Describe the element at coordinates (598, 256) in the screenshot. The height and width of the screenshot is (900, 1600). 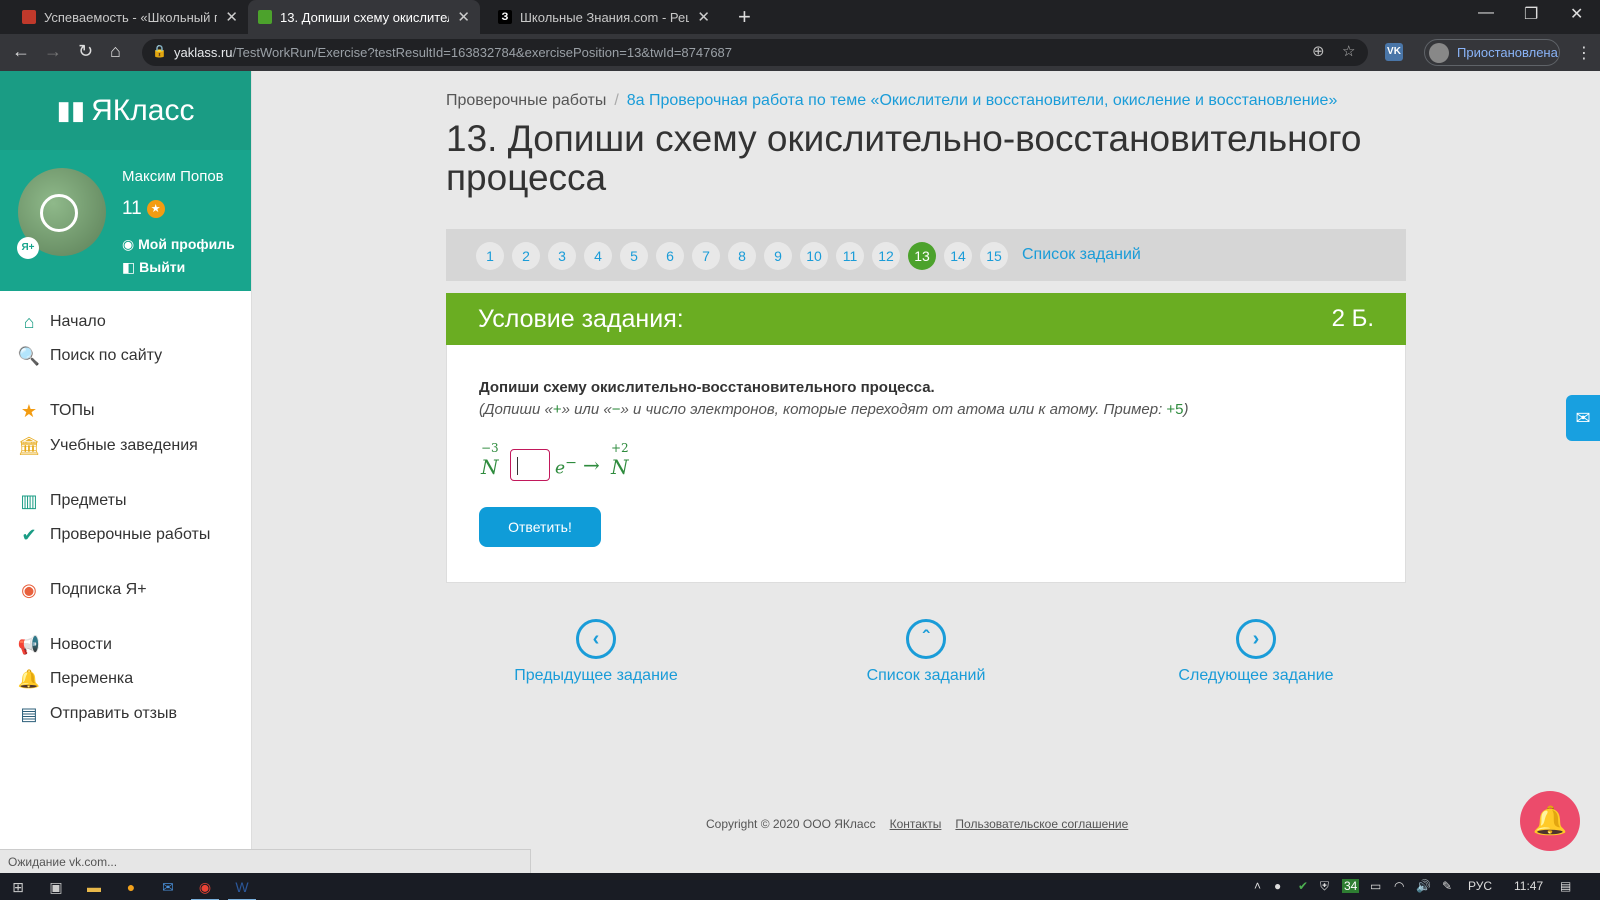
I see `page-4: 4` at that location.